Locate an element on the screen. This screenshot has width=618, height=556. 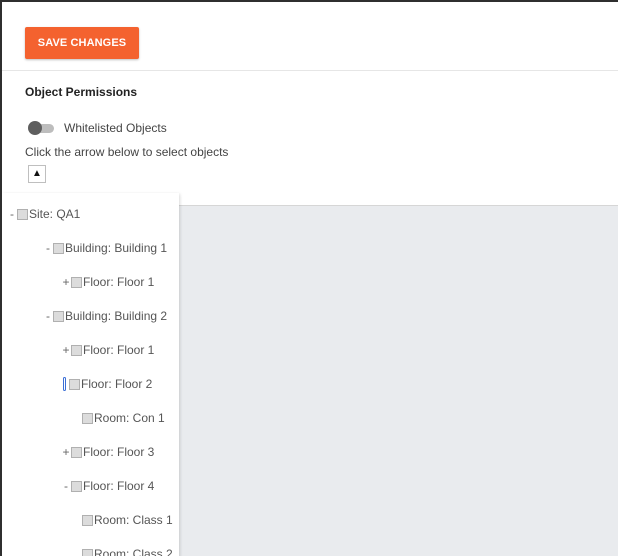
tree-node-building: - Building: Building 1 is located at coordinates (105, 248).